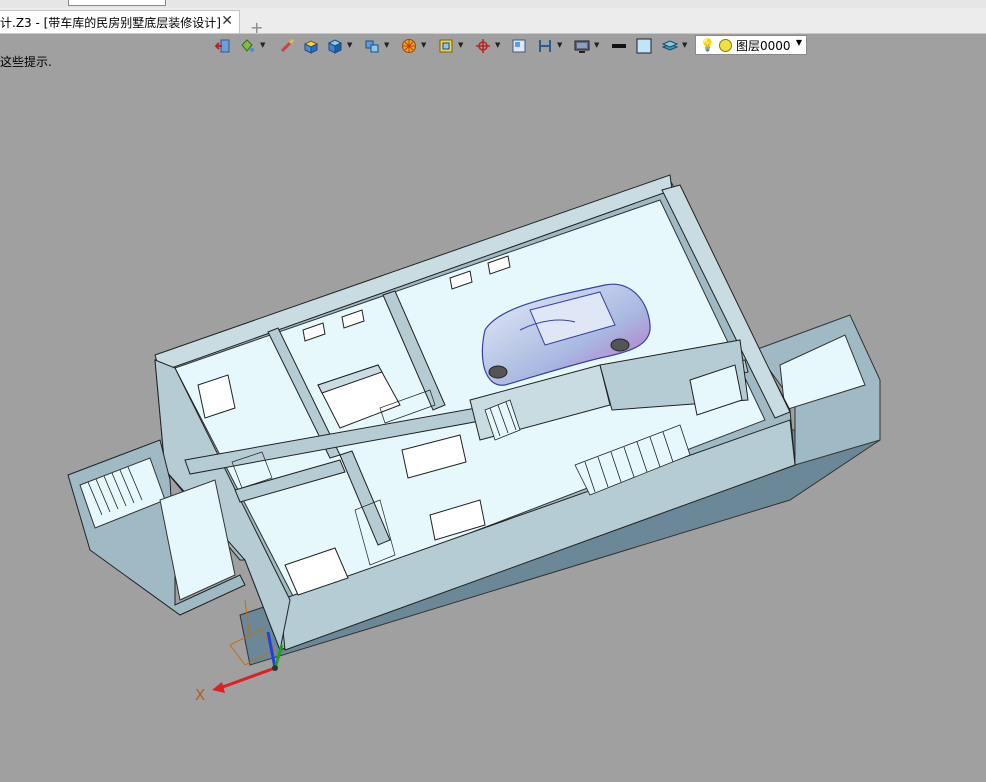  Describe the element at coordinates (227, 21) in the screenshot. I see `close-tab-icon: ✕` at that location.